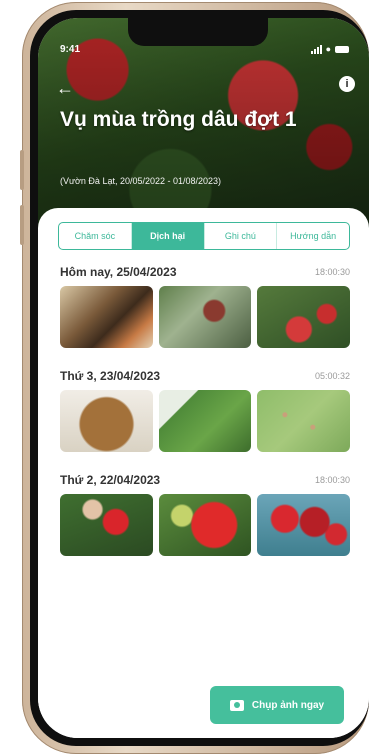 This screenshot has width=369, height=756. Describe the element at coordinates (313, 236) in the screenshot. I see `tab-huong-dan: Hướng dẫn` at that location.